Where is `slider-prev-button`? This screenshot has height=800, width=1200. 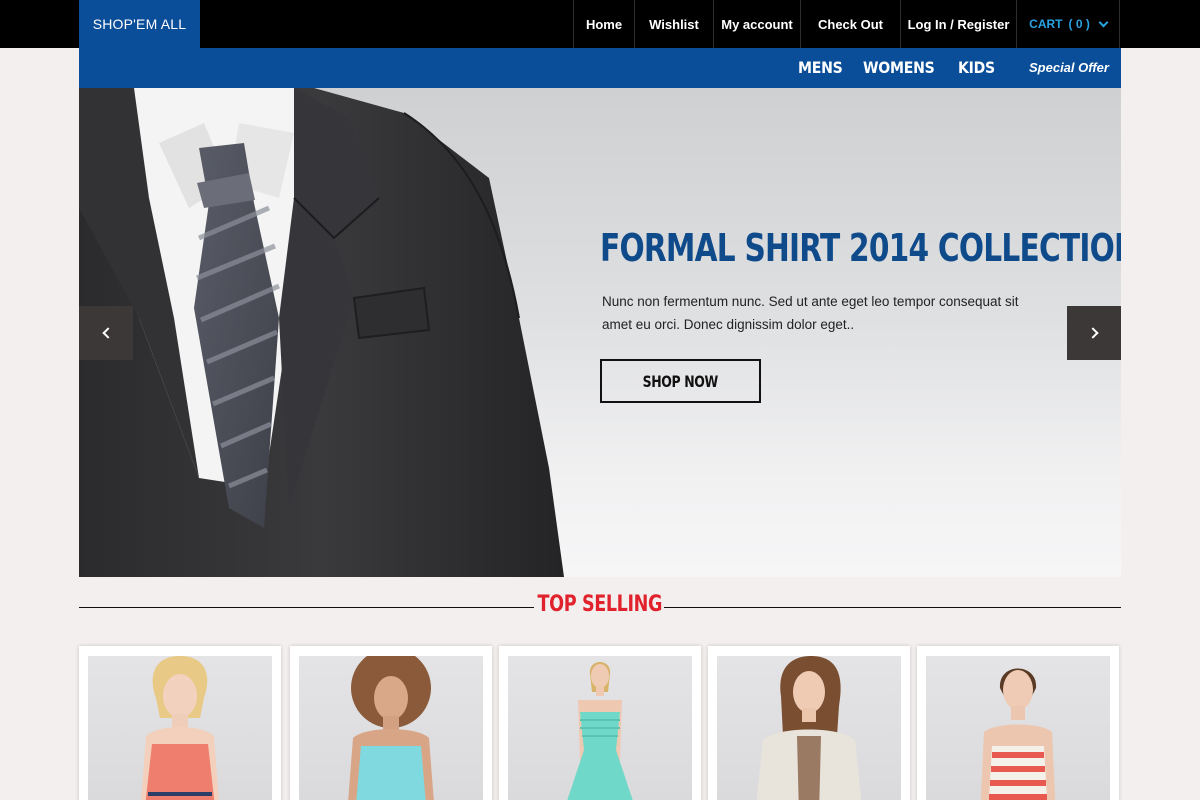 slider-prev-button is located at coordinates (106, 333).